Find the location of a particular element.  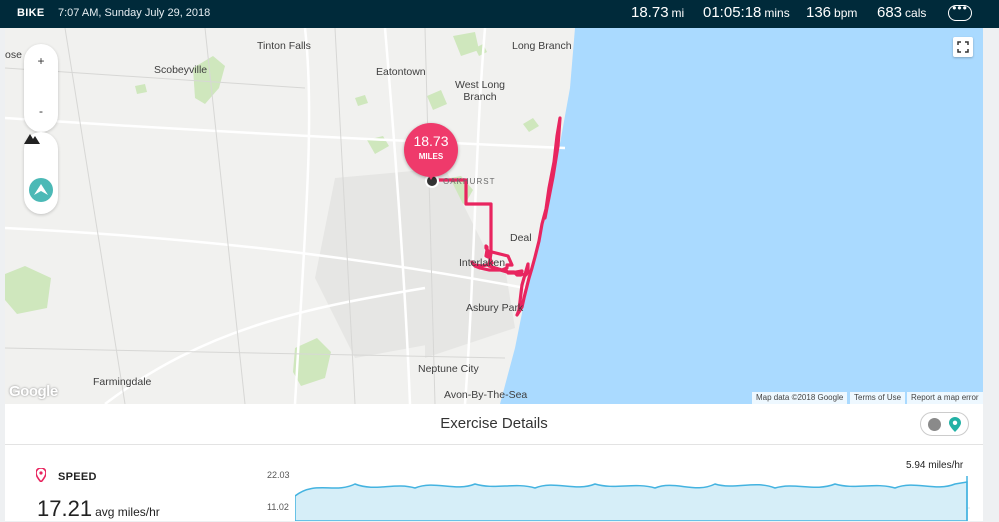

place-neptune-city: Neptune City is located at coordinates (448, 369).